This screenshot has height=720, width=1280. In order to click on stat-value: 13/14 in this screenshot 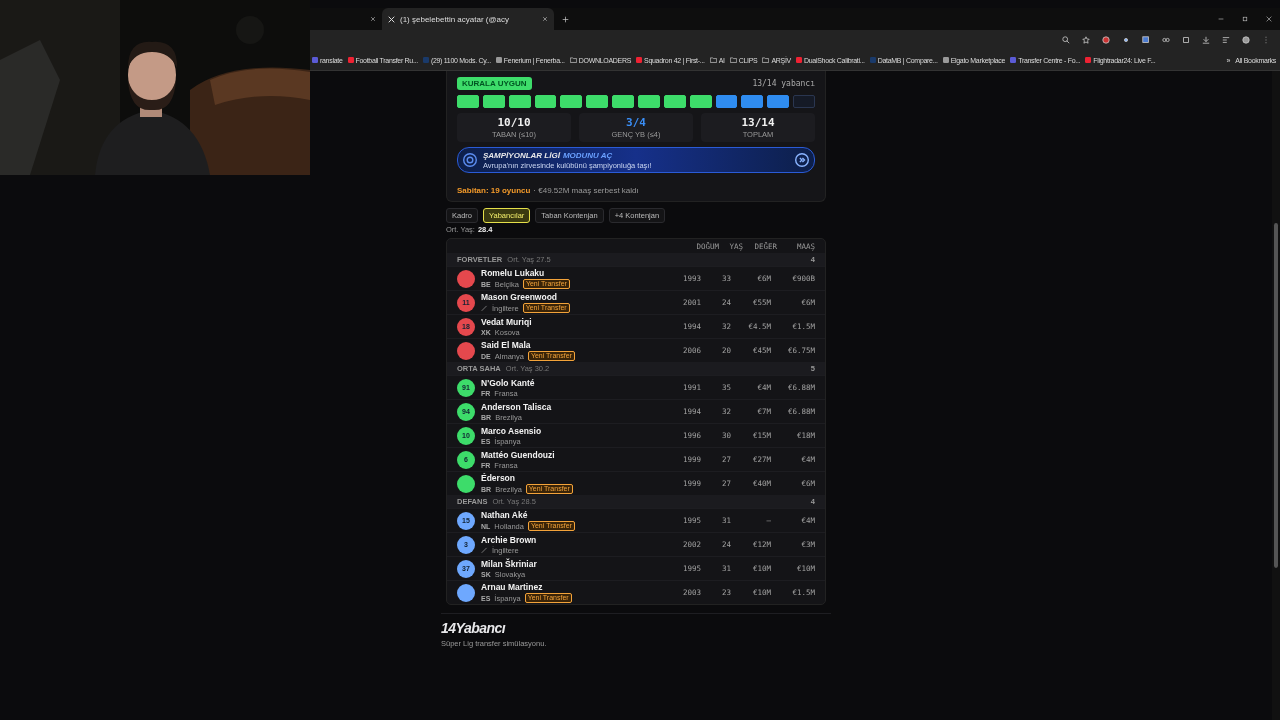, I will do `click(758, 122)`.